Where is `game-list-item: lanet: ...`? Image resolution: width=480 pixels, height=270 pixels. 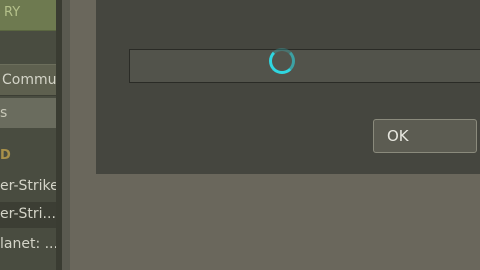
game-list-item: lanet: ... is located at coordinates (30, 245).